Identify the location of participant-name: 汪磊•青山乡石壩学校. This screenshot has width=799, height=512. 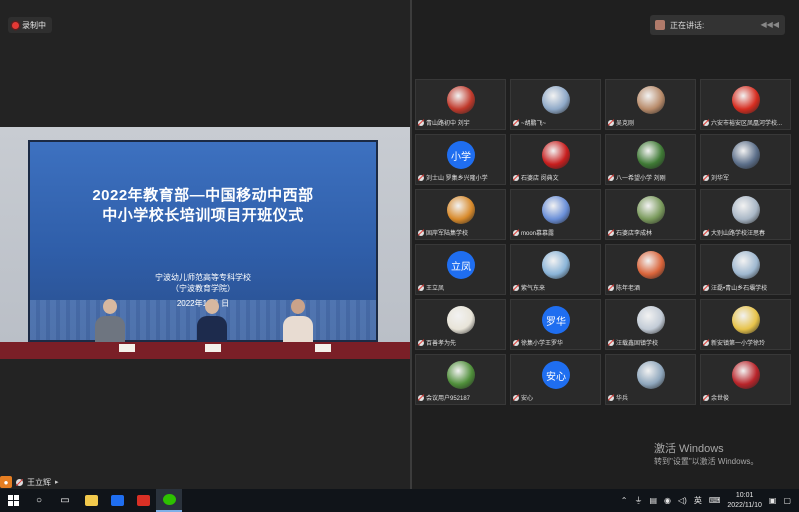
(739, 289).